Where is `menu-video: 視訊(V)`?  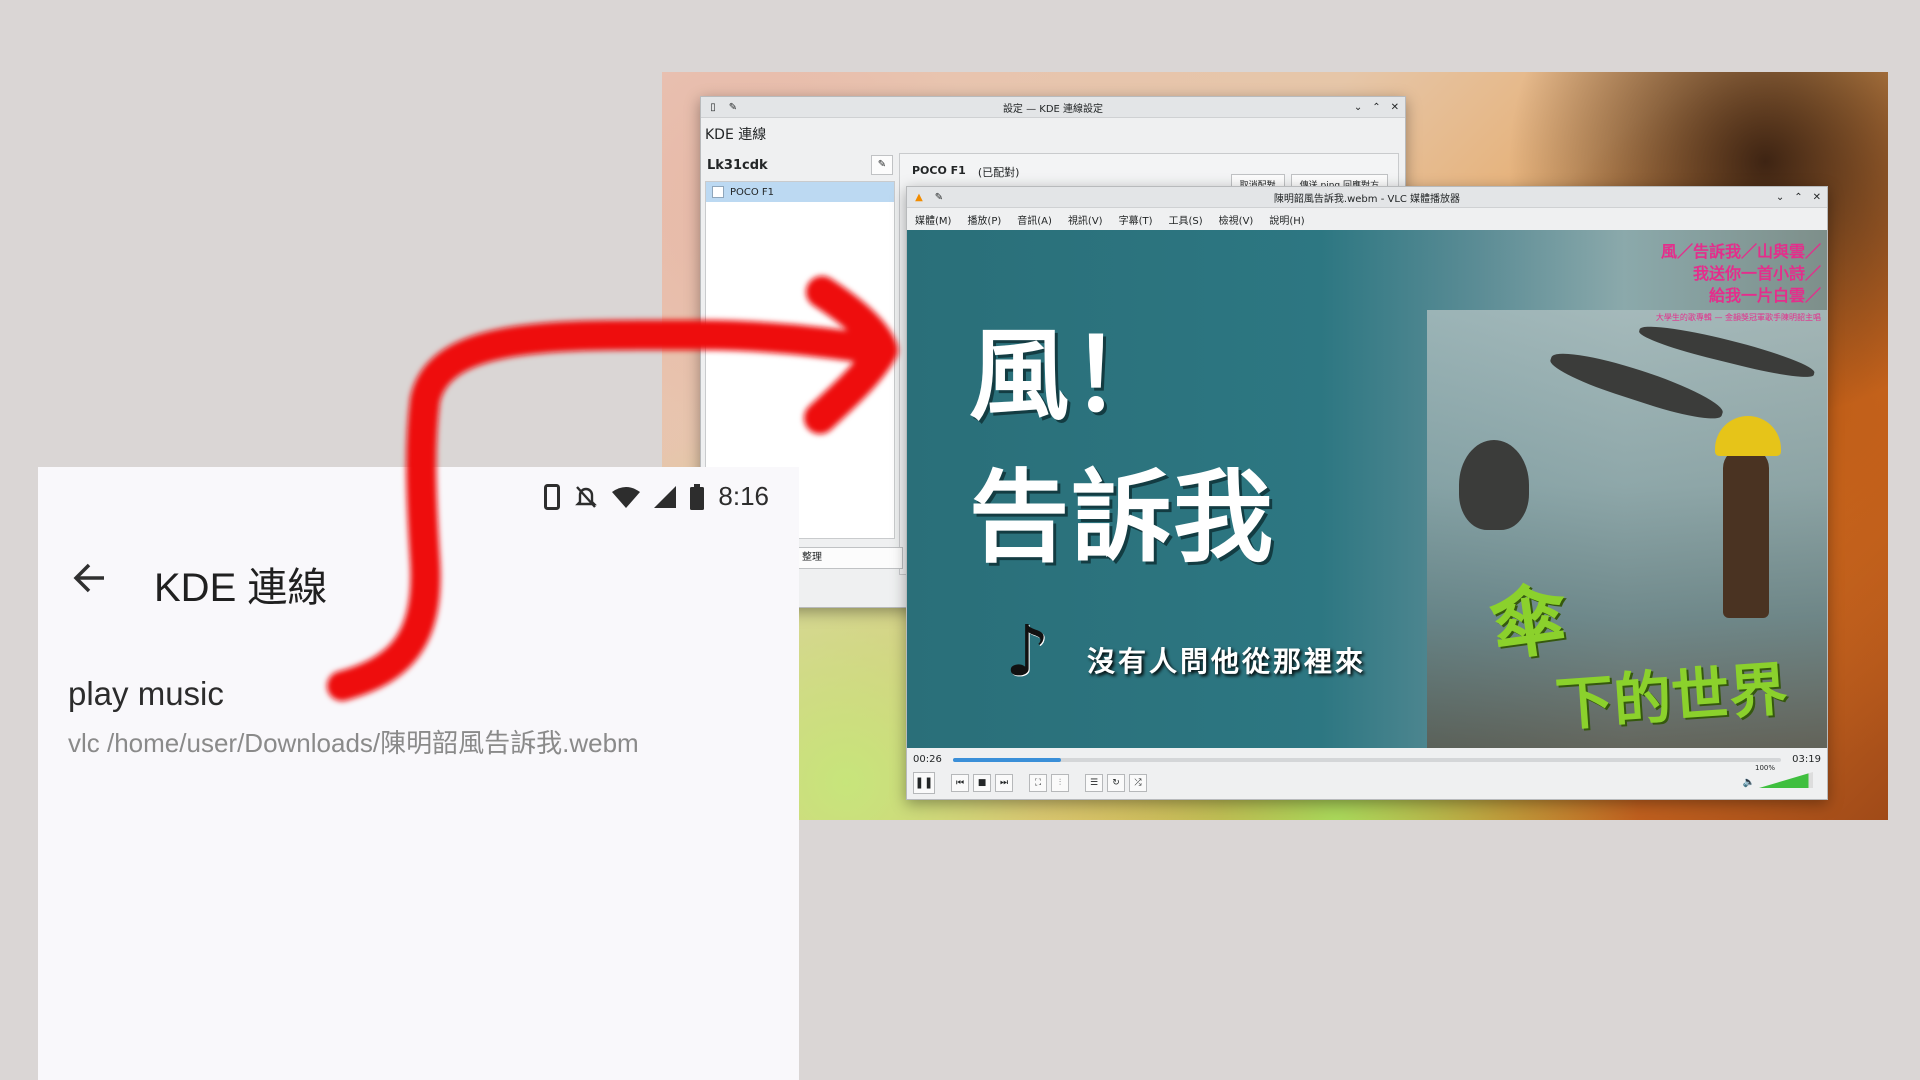 menu-video: 視訊(V) is located at coordinates (1085, 219).